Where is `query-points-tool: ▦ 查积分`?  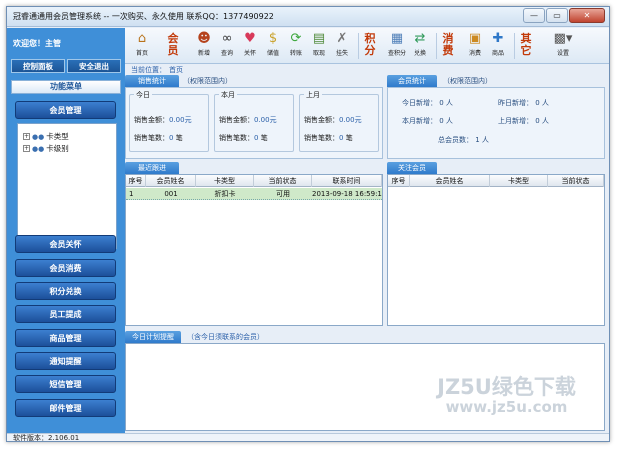
query-points-tool: ▦ 查积分 is located at coordinates (397, 46).